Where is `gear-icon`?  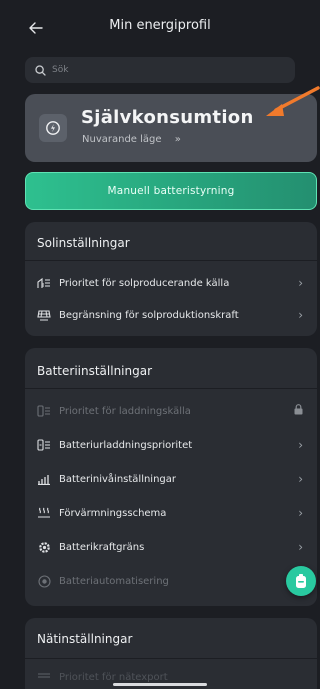 gear-icon is located at coordinates (44, 547).